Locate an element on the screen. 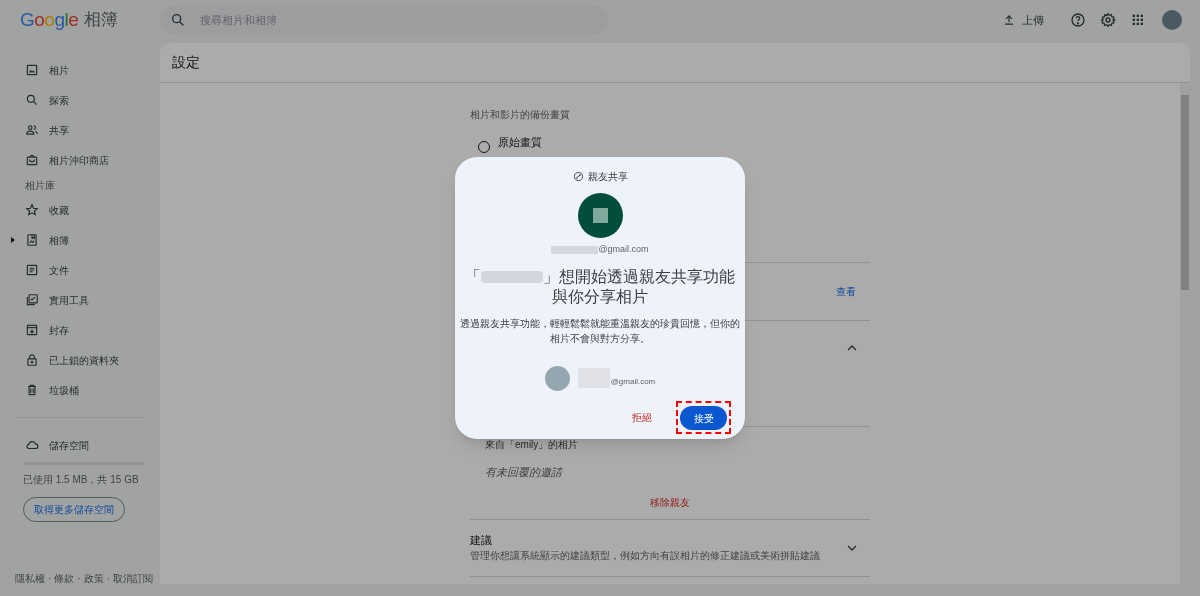 The image size is (1200, 596). remove-partner-link: 移除親友 is located at coordinates (670, 501).